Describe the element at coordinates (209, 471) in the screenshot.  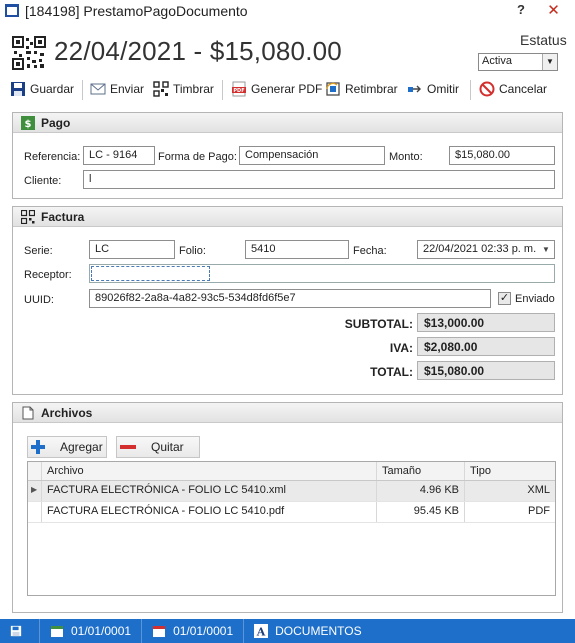
I see `column-header-archivo: Archivo` at that location.